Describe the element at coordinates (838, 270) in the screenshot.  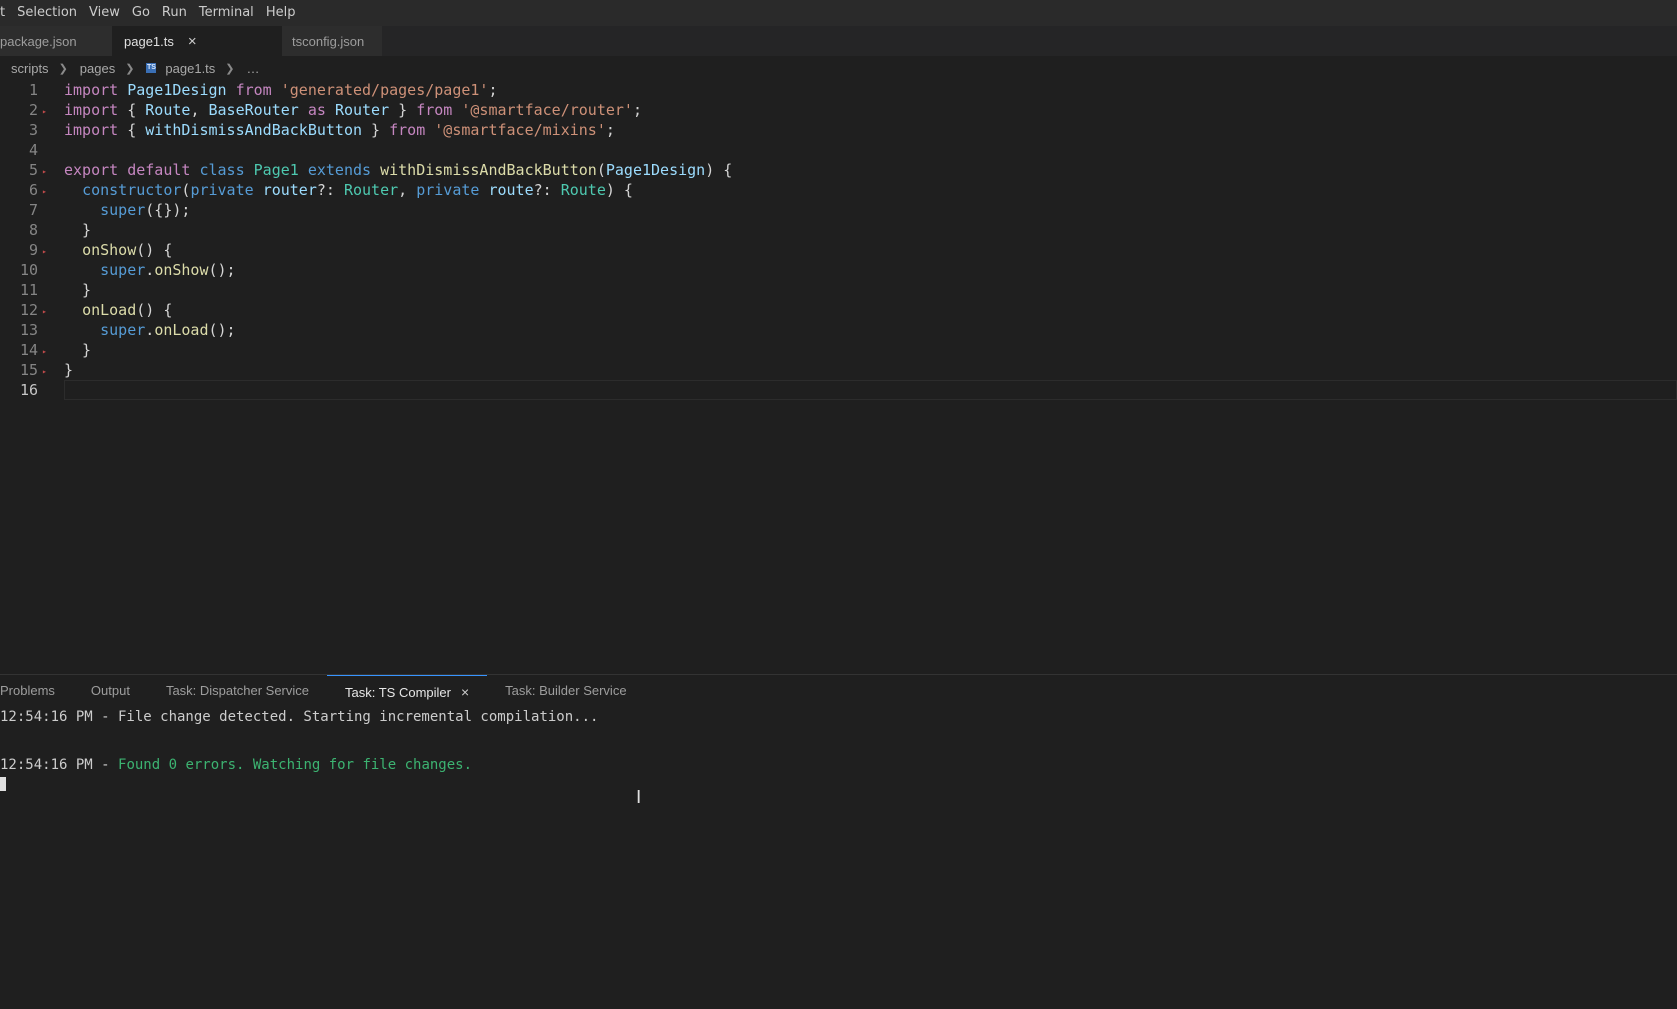
I see `code-line: 10 super.onShow();` at that location.